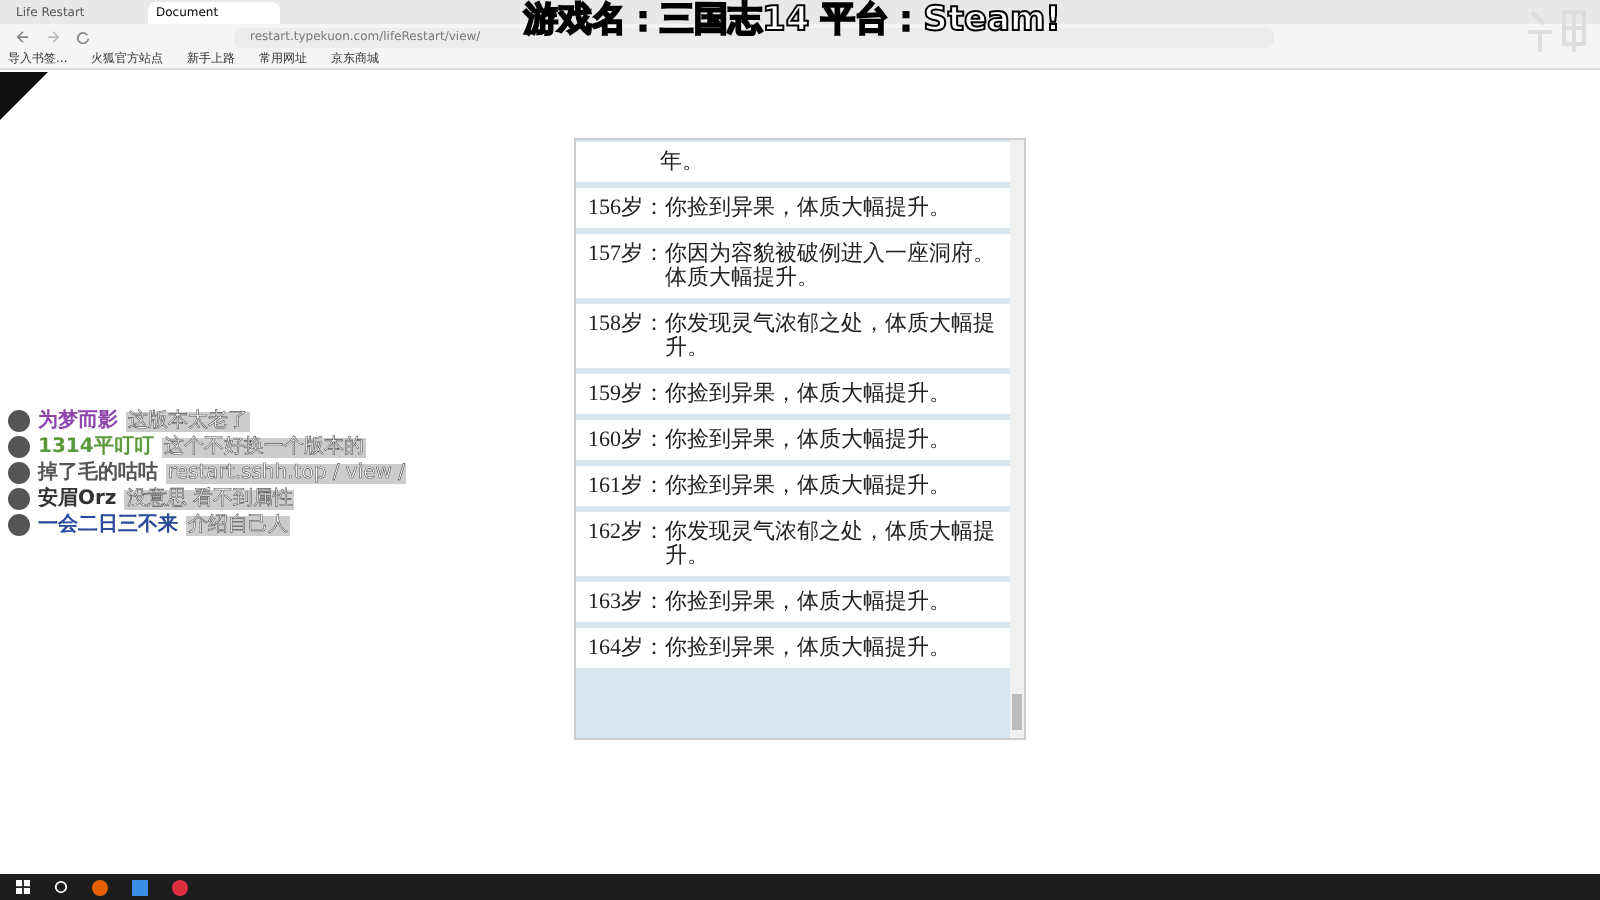 The width and height of the screenshot is (1600, 900). What do you see at coordinates (831, 266) in the screenshot?
I see `event-text: 你因为容貌被破例进入一座洞府。体质大幅提升。` at bounding box center [831, 266].